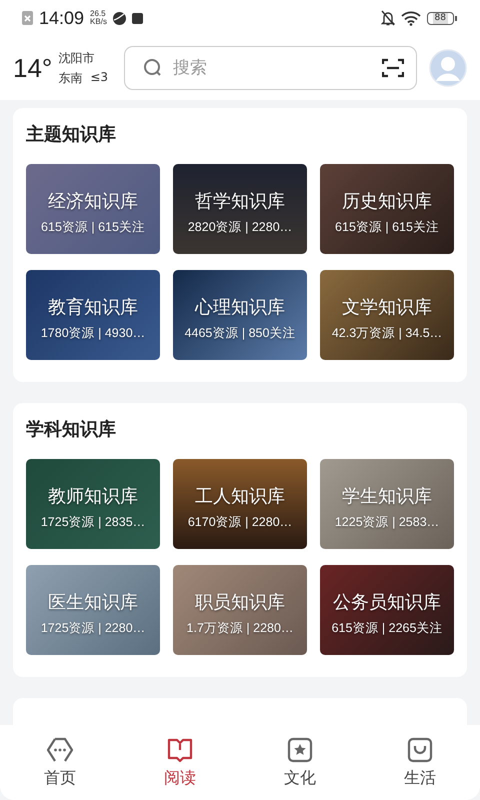  I want to click on tile-title: 公务员知识库, so click(387, 603).